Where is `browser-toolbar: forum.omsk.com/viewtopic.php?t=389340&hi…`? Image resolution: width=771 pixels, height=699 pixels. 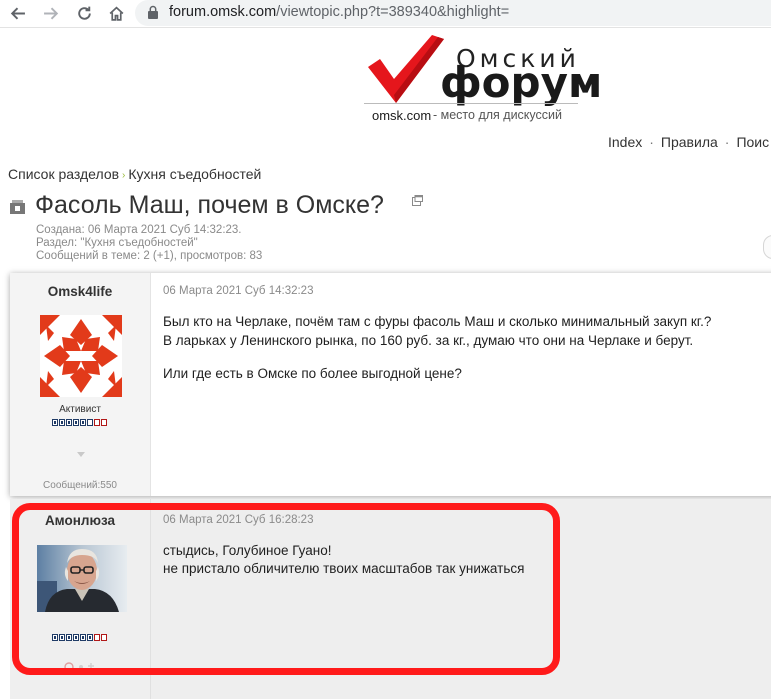
browser-toolbar: forum.omsk.com/viewtopic.php?t=389340&hi… is located at coordinates (385, 14).